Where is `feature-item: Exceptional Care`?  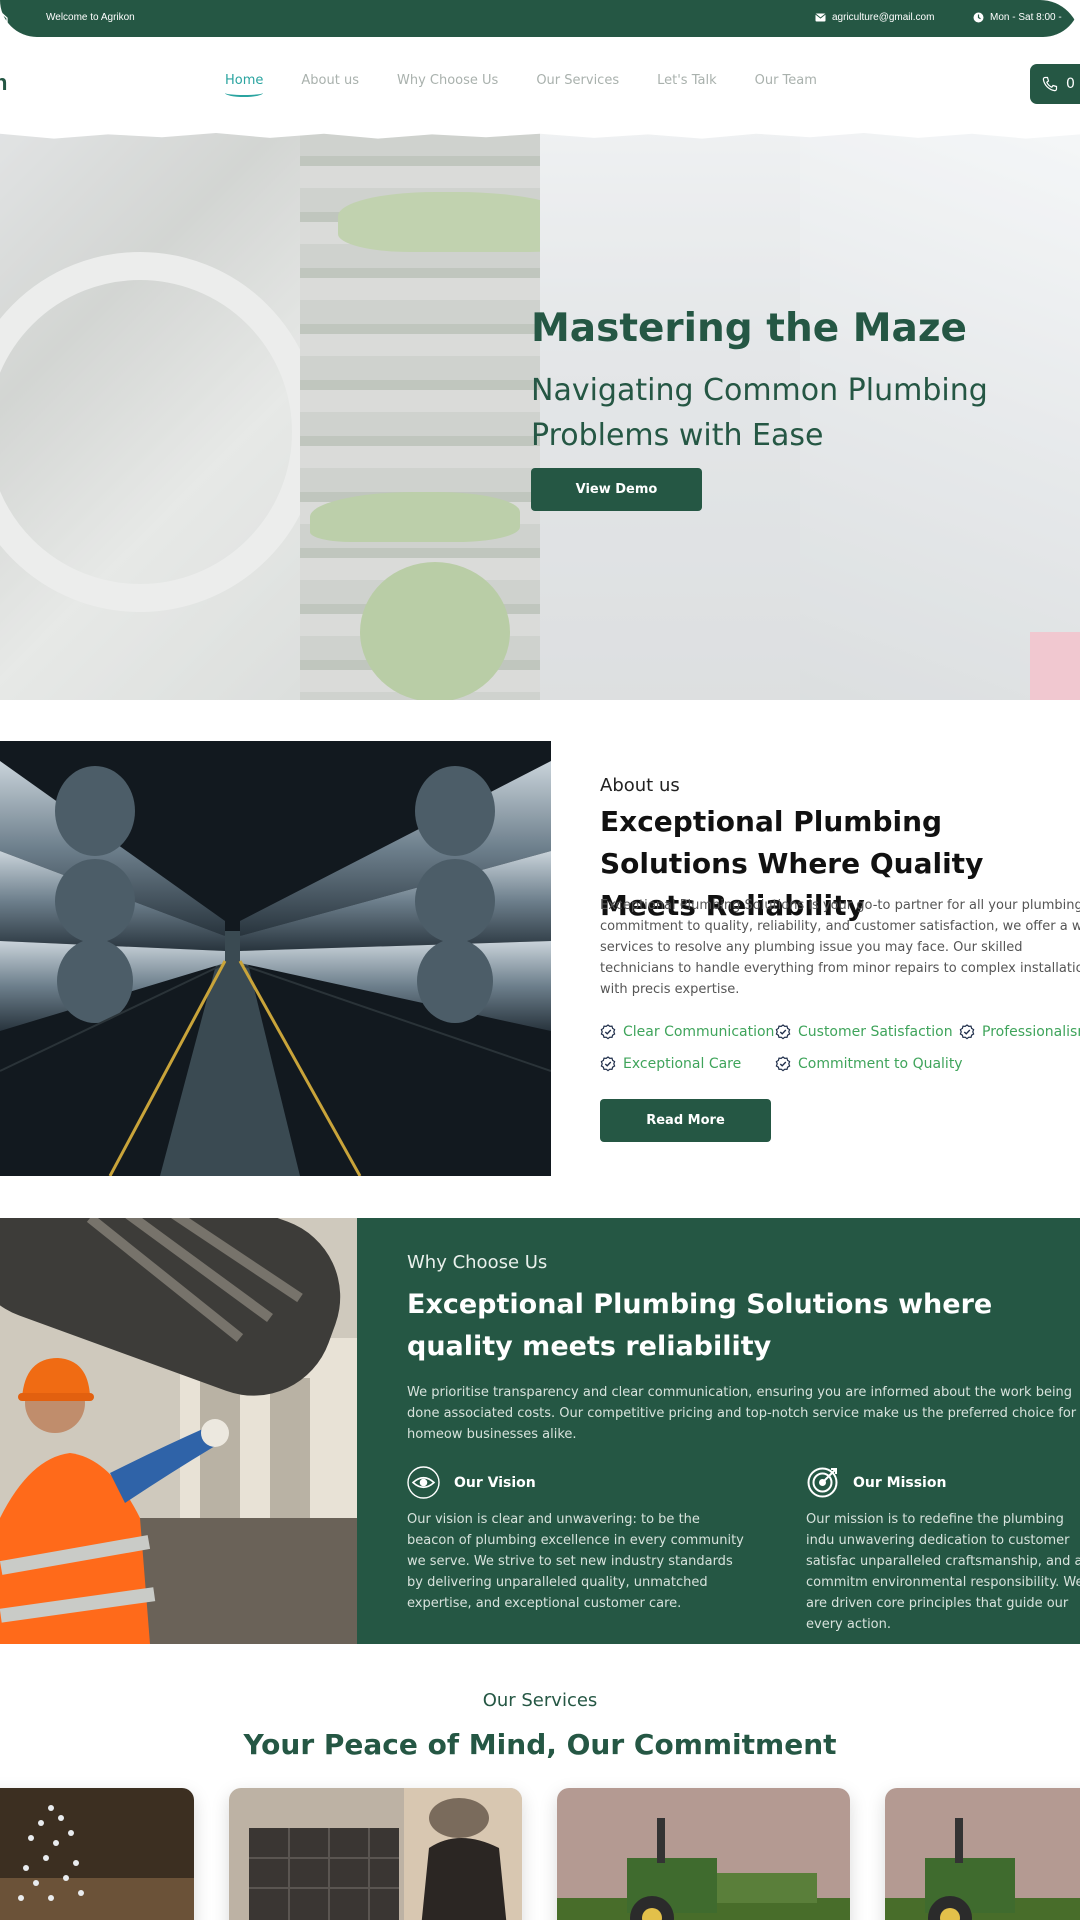
feature-item: Exceptional Care is located at coordinates (670, 1064).